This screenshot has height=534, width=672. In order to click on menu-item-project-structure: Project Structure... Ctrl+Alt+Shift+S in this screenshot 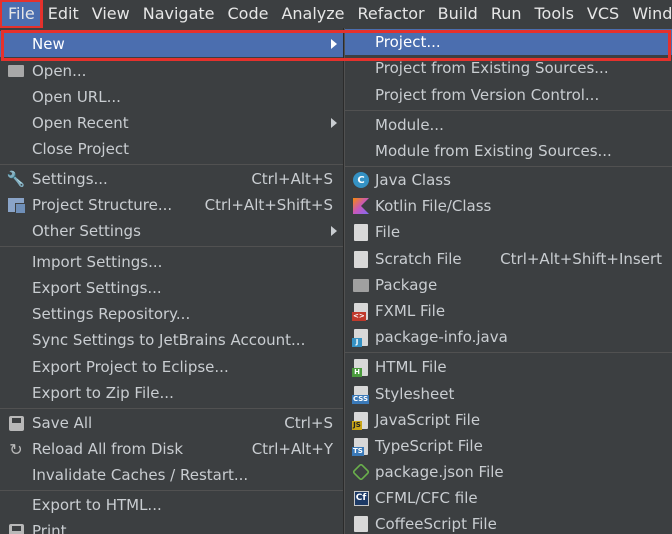, I will do `click(171, 205)`.